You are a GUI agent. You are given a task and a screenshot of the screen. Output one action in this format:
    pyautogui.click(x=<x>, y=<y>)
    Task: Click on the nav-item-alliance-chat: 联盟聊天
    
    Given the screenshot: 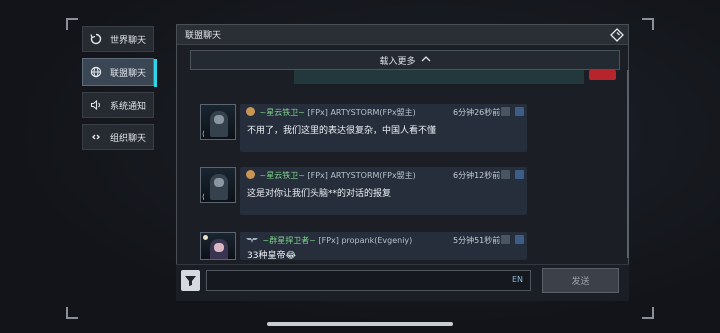 What is the action you would take?
    pyautogui.click(x=119, y=72)
    